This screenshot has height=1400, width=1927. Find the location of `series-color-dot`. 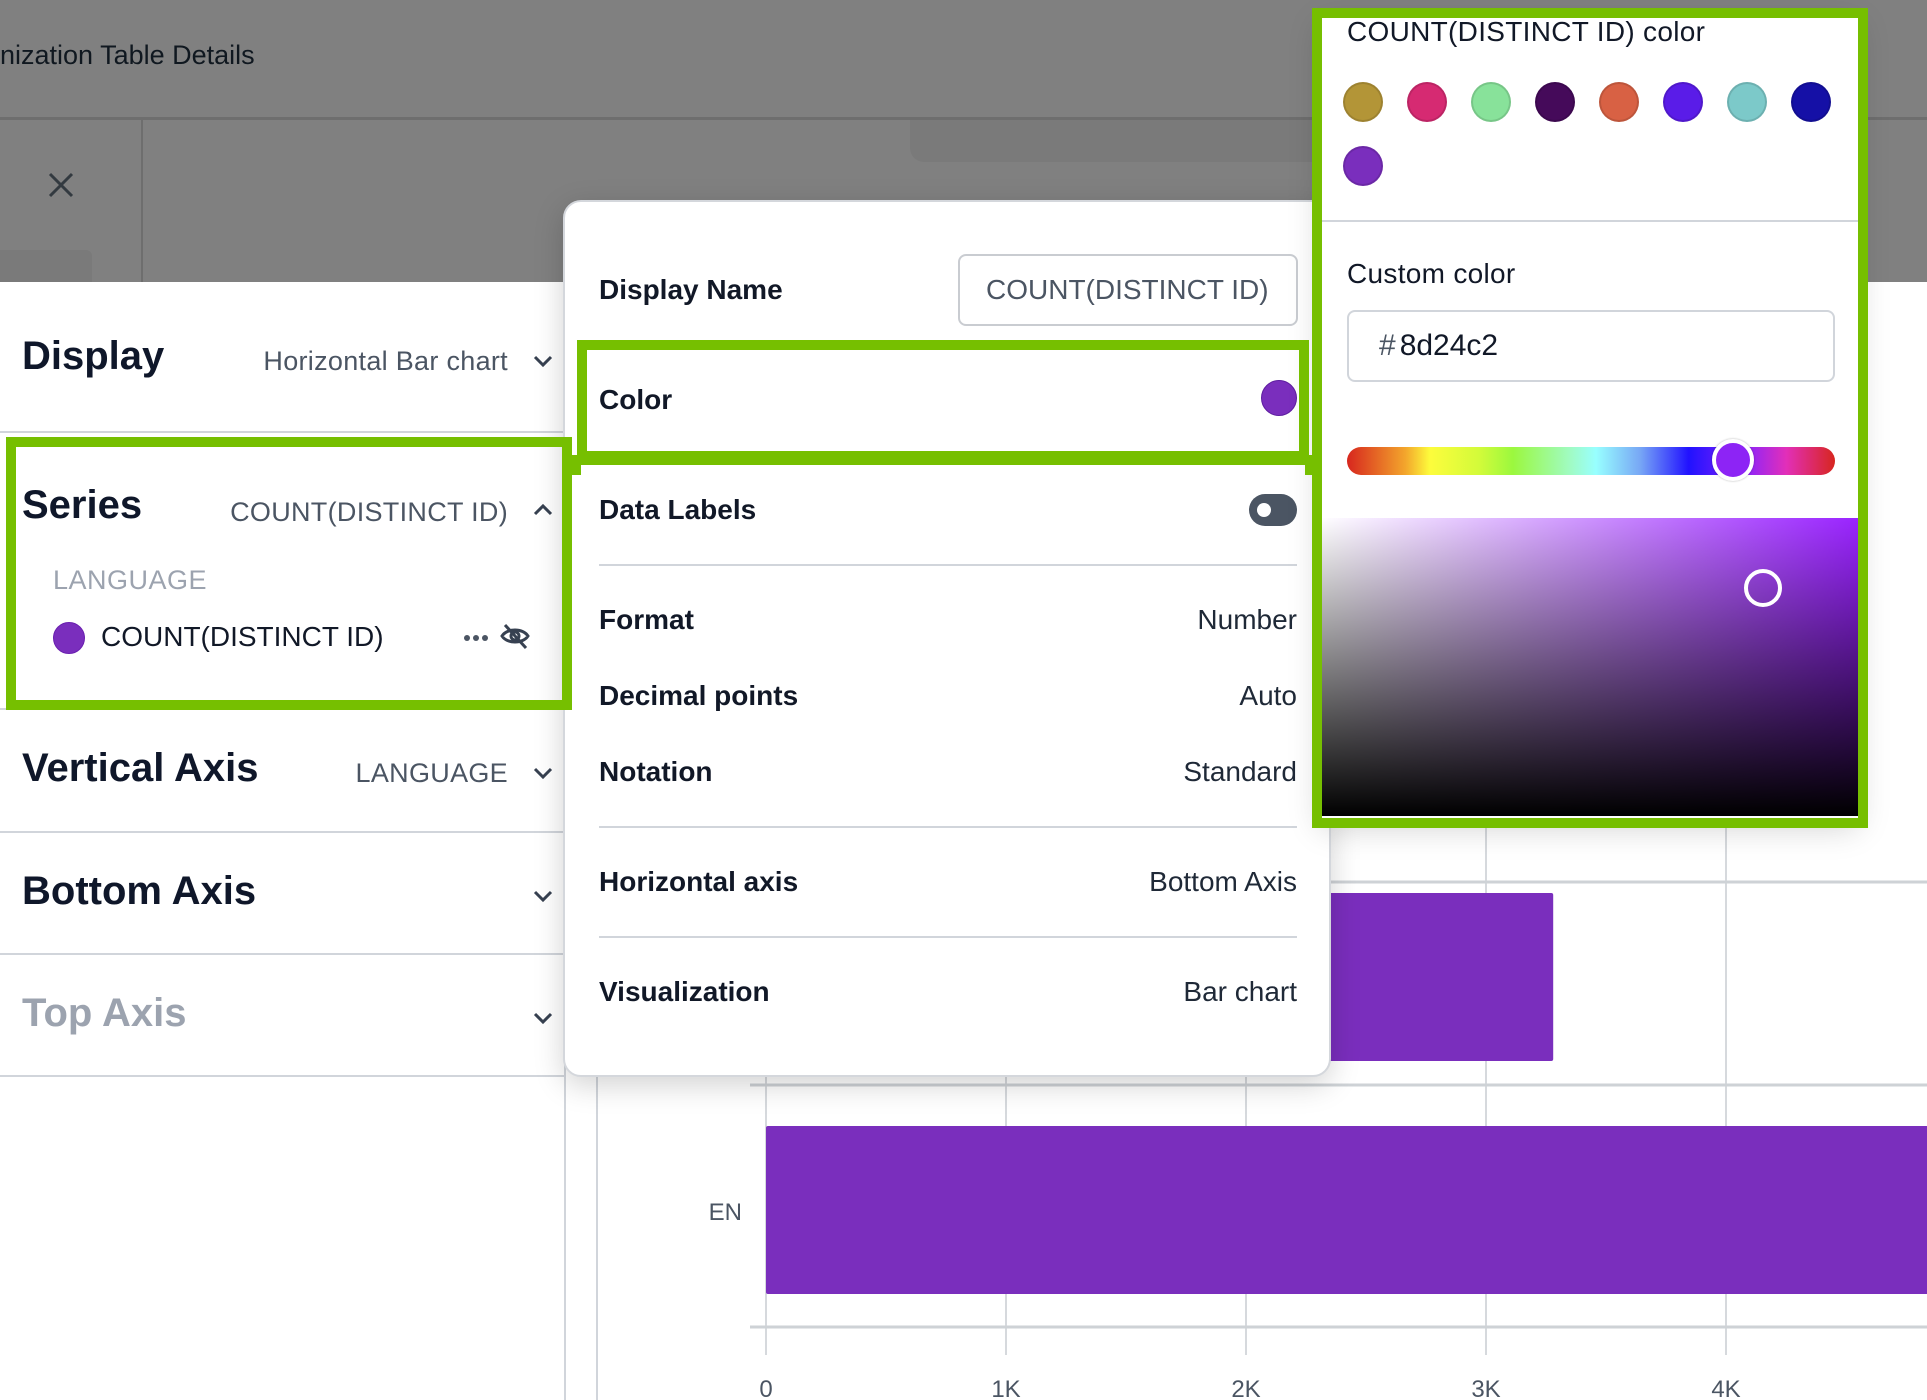

series-color-dot is located at coordinates (69, 638).